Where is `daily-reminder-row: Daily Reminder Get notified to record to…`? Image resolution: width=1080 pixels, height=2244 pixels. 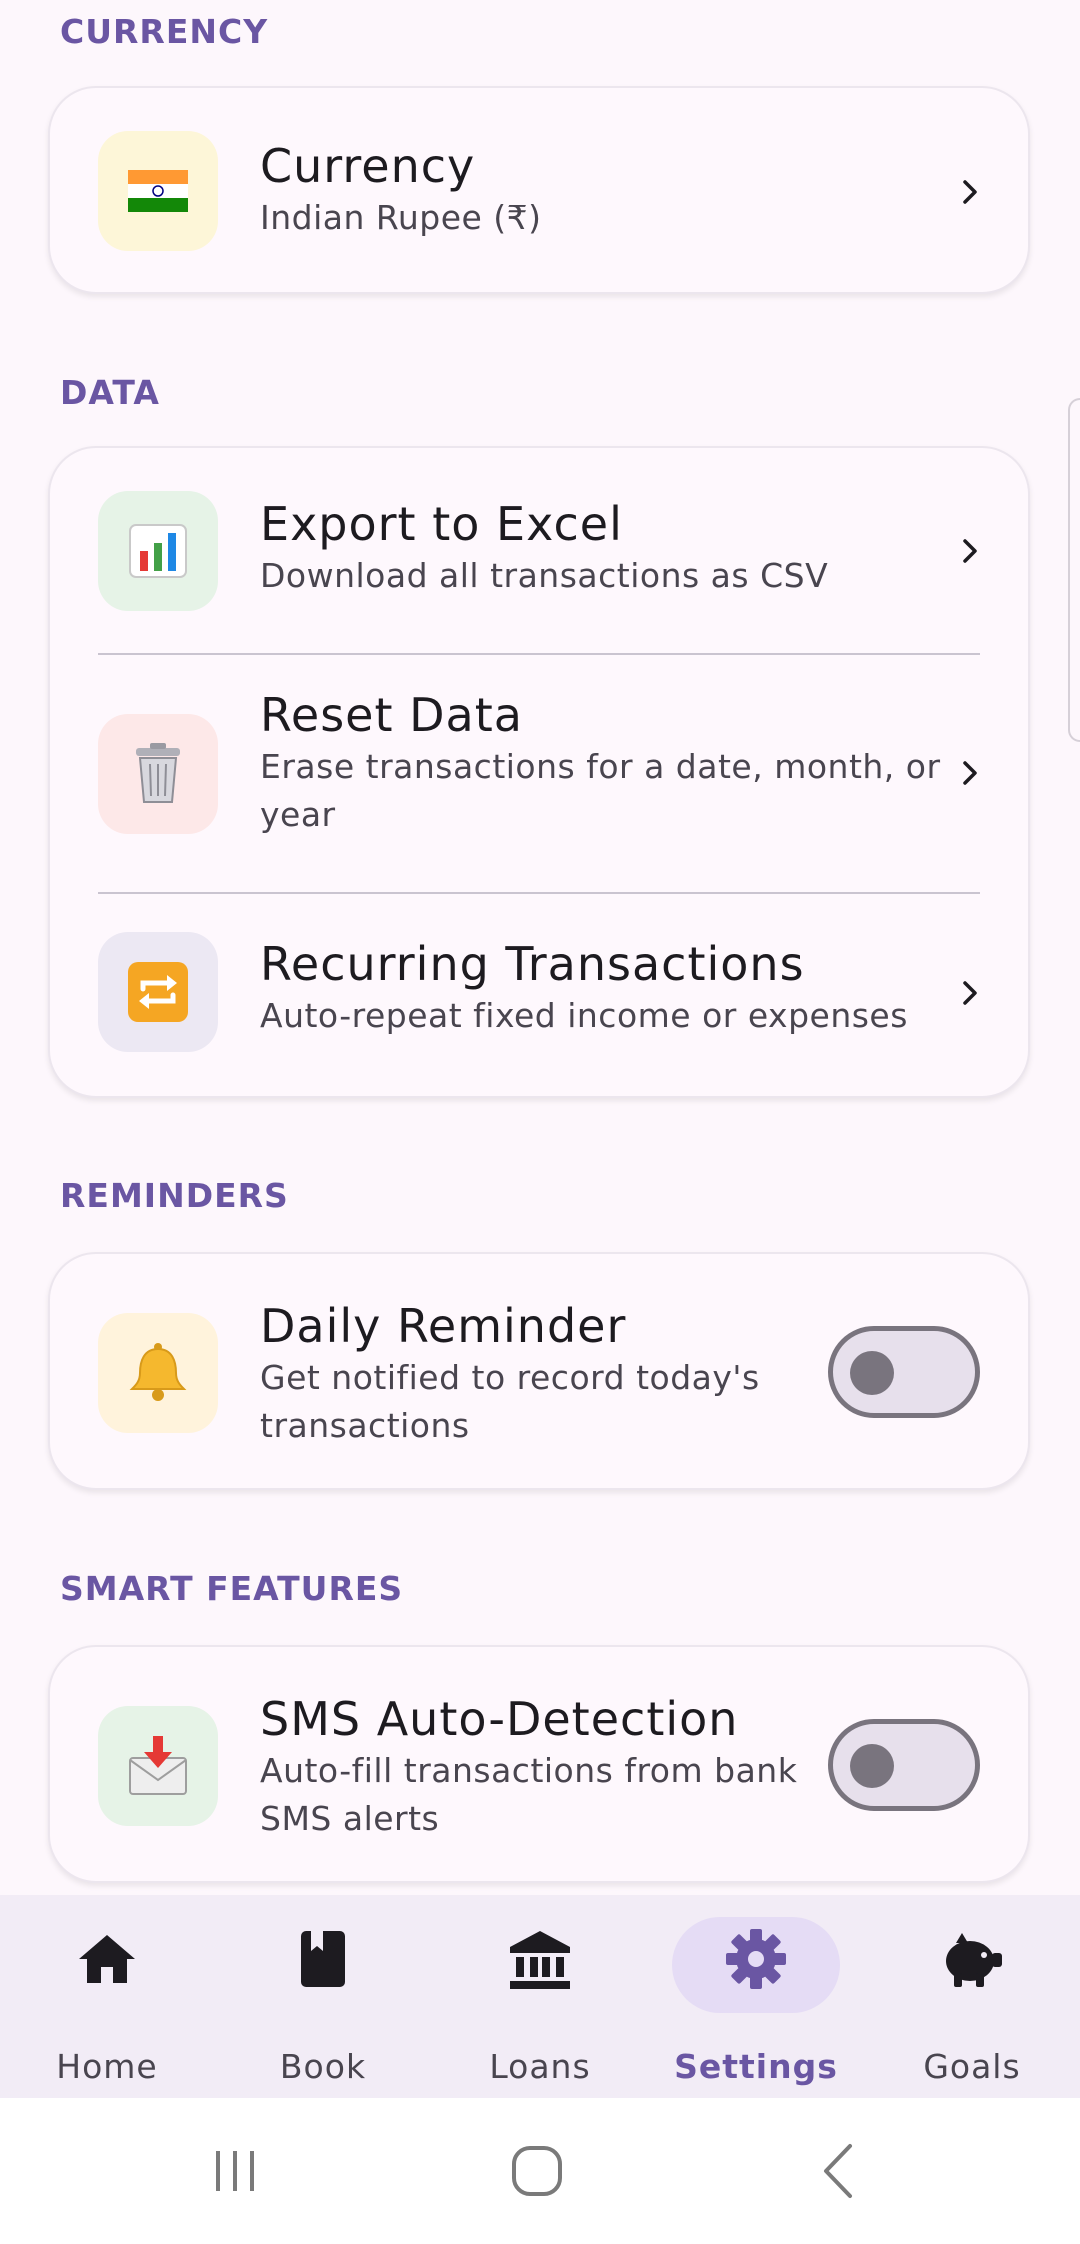 daily-reminder-row: Daily Reminder Get notified to record to… is located at coordinates (539, 1373).